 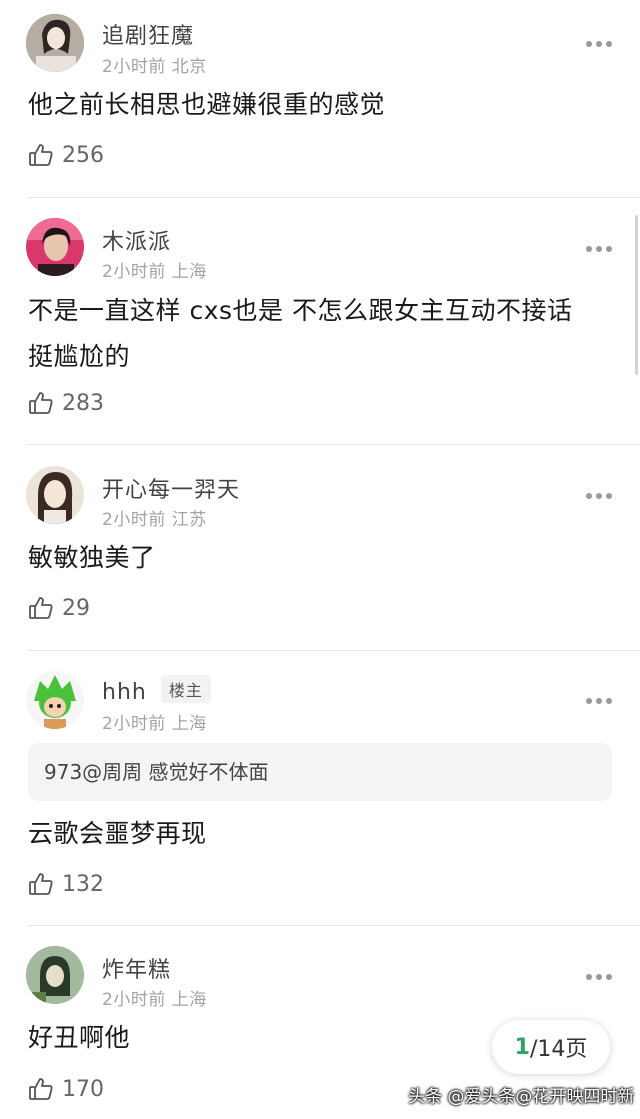 I want to click on like-button: 29, so click(x=59, y=608).